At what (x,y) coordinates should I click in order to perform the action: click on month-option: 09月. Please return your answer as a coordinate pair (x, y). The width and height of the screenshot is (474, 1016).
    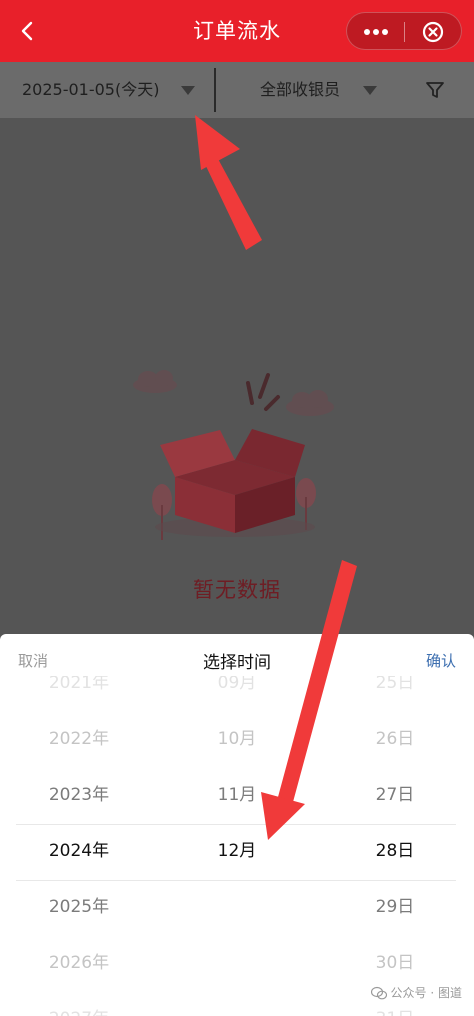
    Looking at the image, I should click on (237, 693).